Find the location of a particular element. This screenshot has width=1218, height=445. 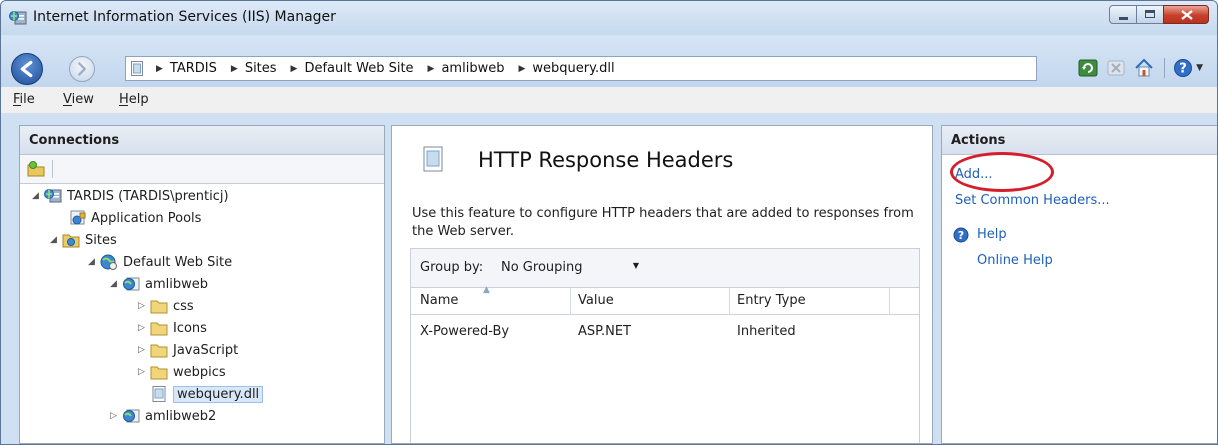

tree-label-icons: Icons is located at coordinates (190, 328).